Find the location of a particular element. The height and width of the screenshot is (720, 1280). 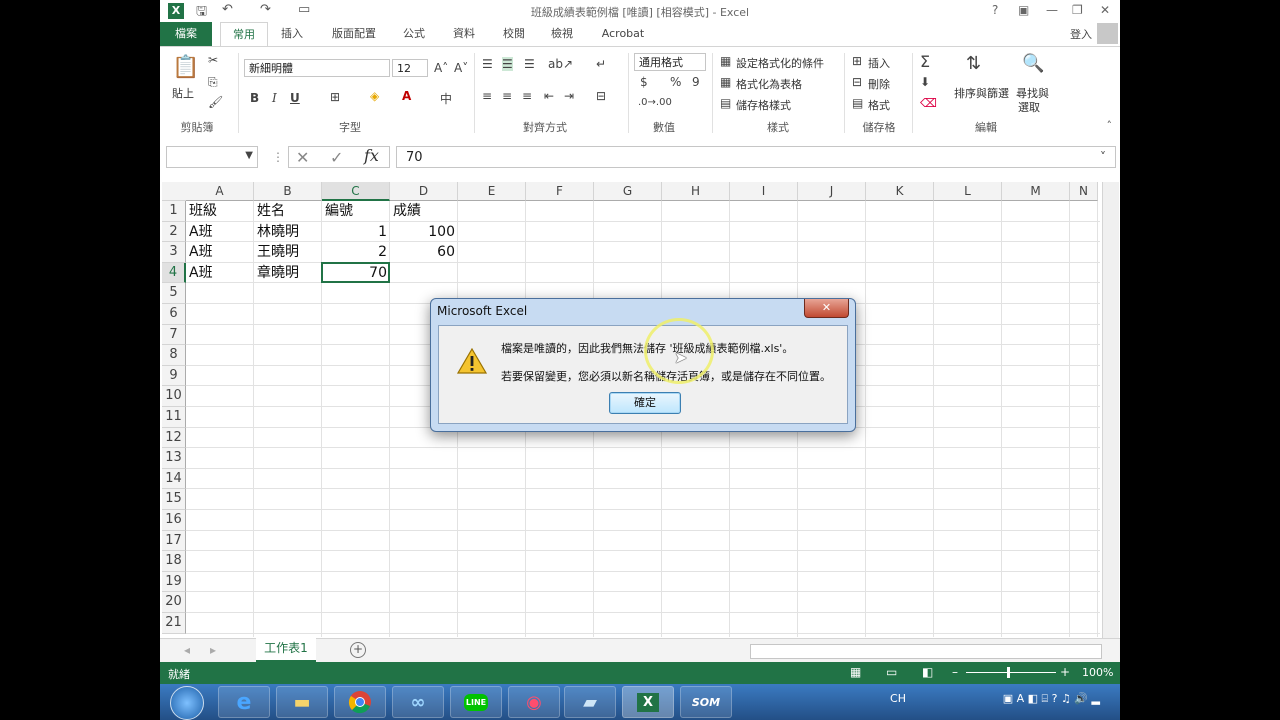

insert-cells-button: 插入 is located at coordinates (879, 63).